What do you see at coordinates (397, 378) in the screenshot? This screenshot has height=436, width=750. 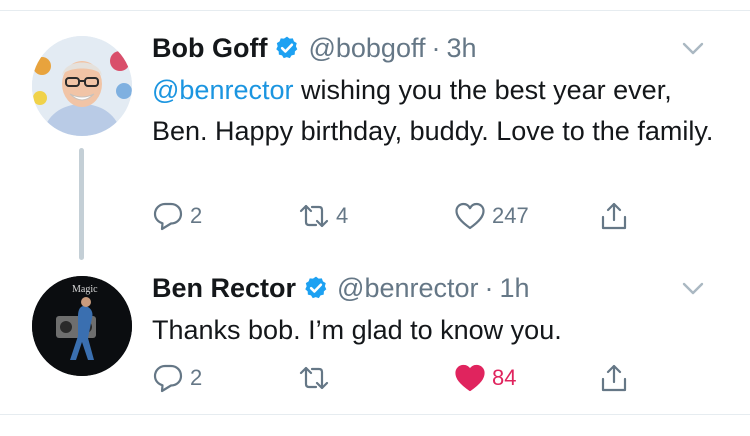 I see `action-bar: 2 84` at bounding box center [397, 378].